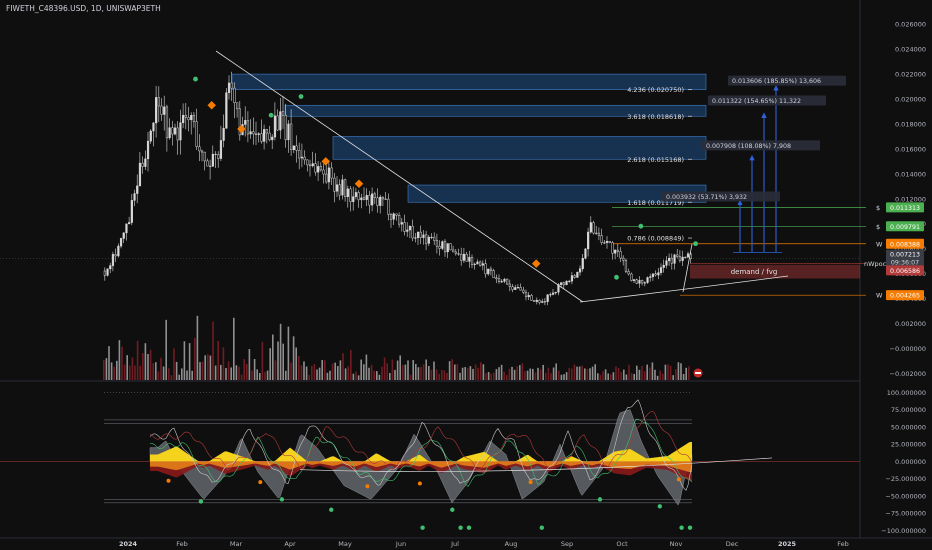 The image size is (932, 550). I want to click on price-tick-label: 0.018000, so click(910, 124).